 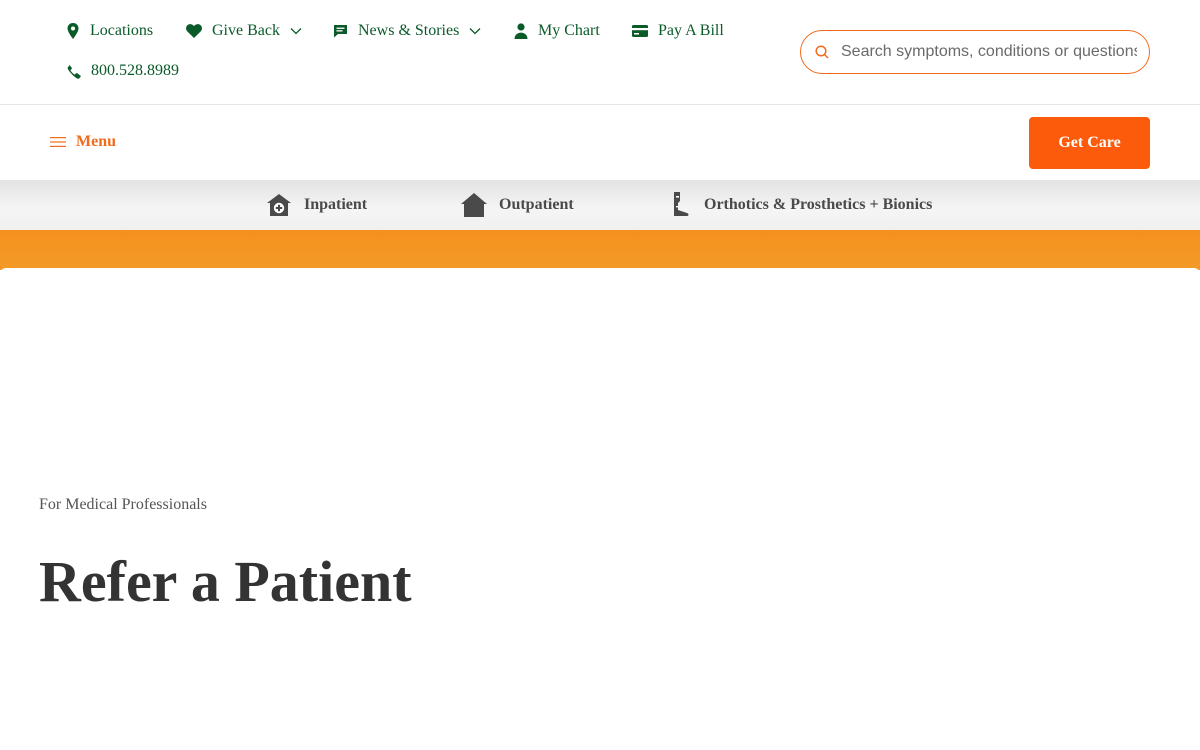 What do you see at coordinates (73, 31) in the screenshot?
I see `map-pin-icon` at bounding box center [73, 31].